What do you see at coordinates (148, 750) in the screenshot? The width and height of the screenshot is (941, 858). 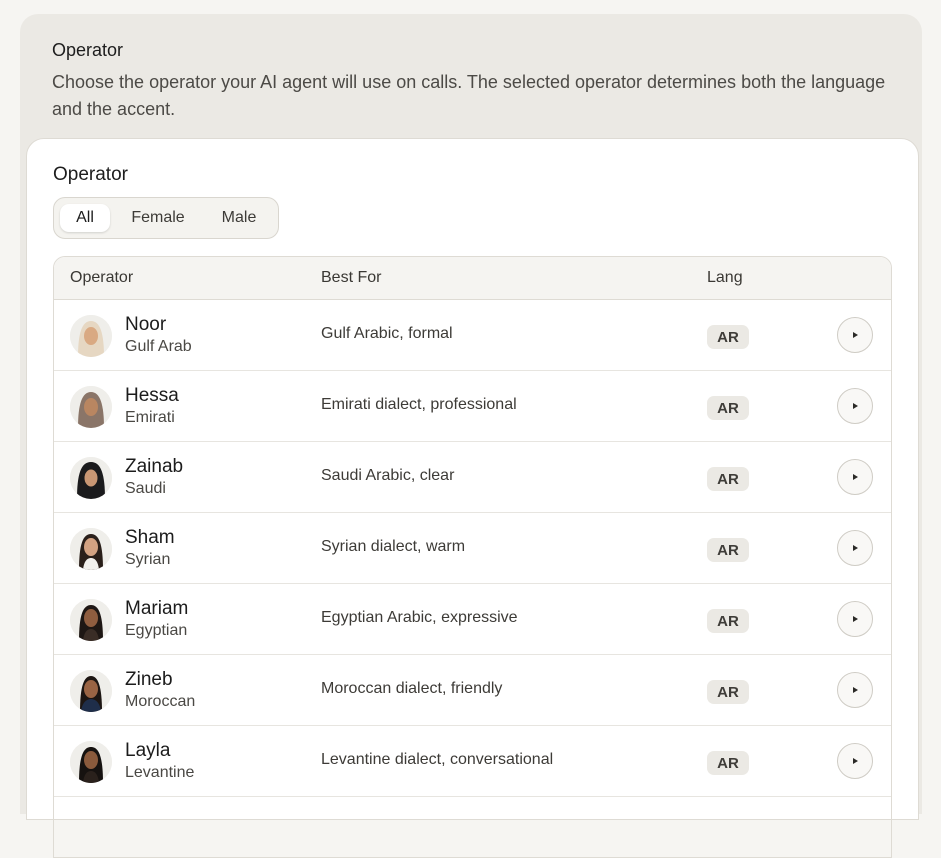 I see `operator-name: Layla` at bounding box center [148, 750].